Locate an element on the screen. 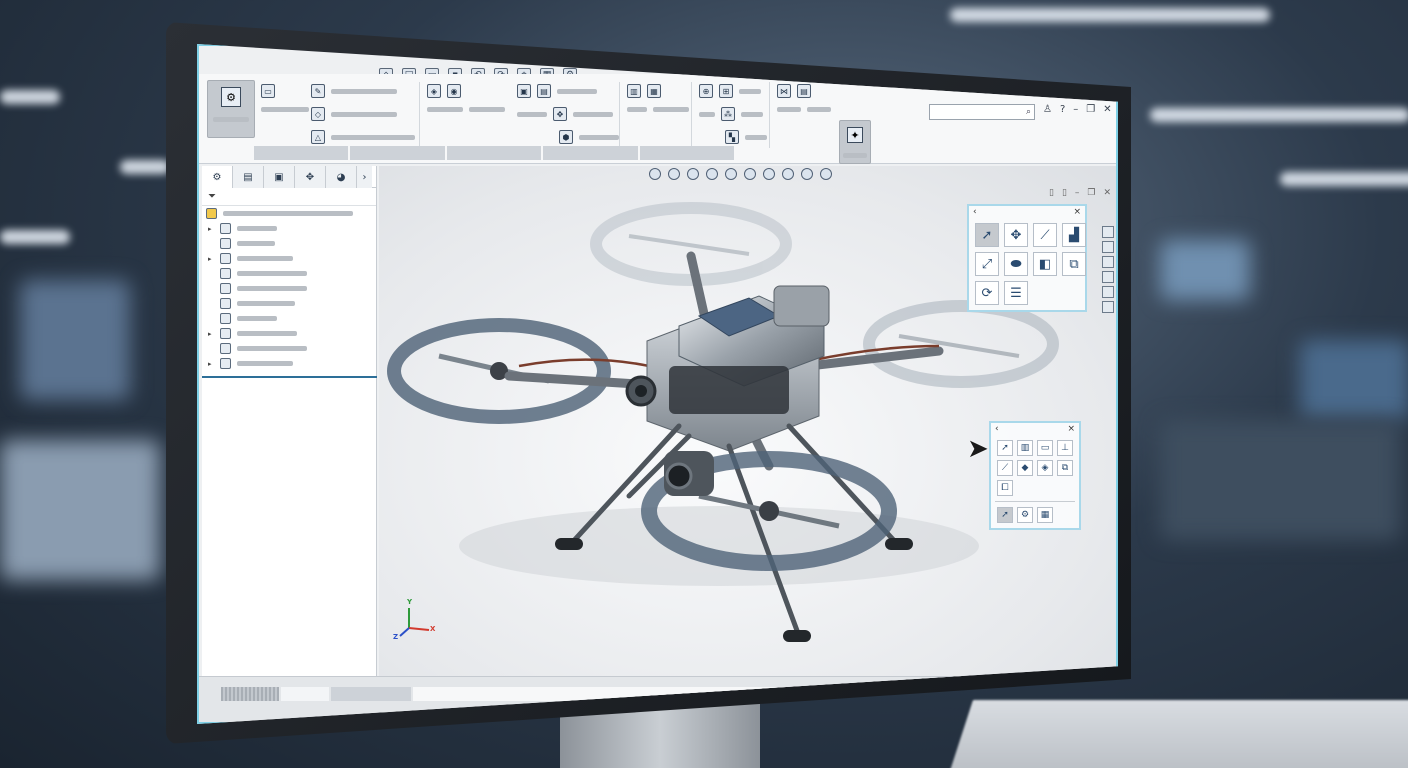  previous-view-icon is located at coordinates (693, 174).